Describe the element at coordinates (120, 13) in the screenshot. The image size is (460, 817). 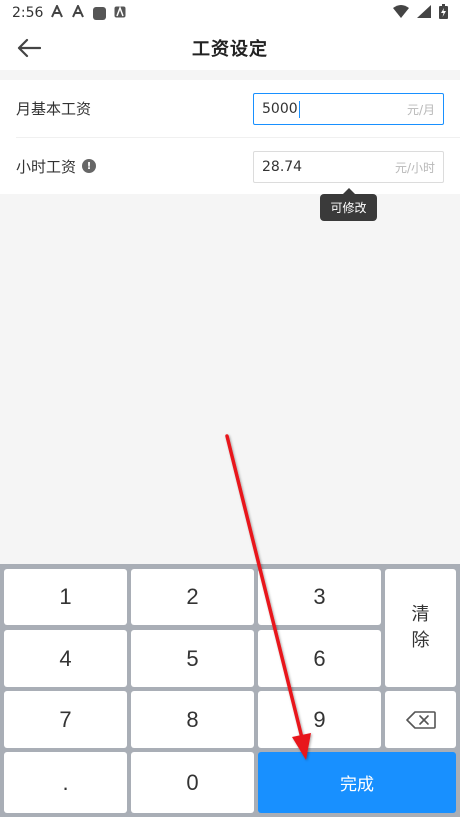
I see `font-a-small-icon` at that location.